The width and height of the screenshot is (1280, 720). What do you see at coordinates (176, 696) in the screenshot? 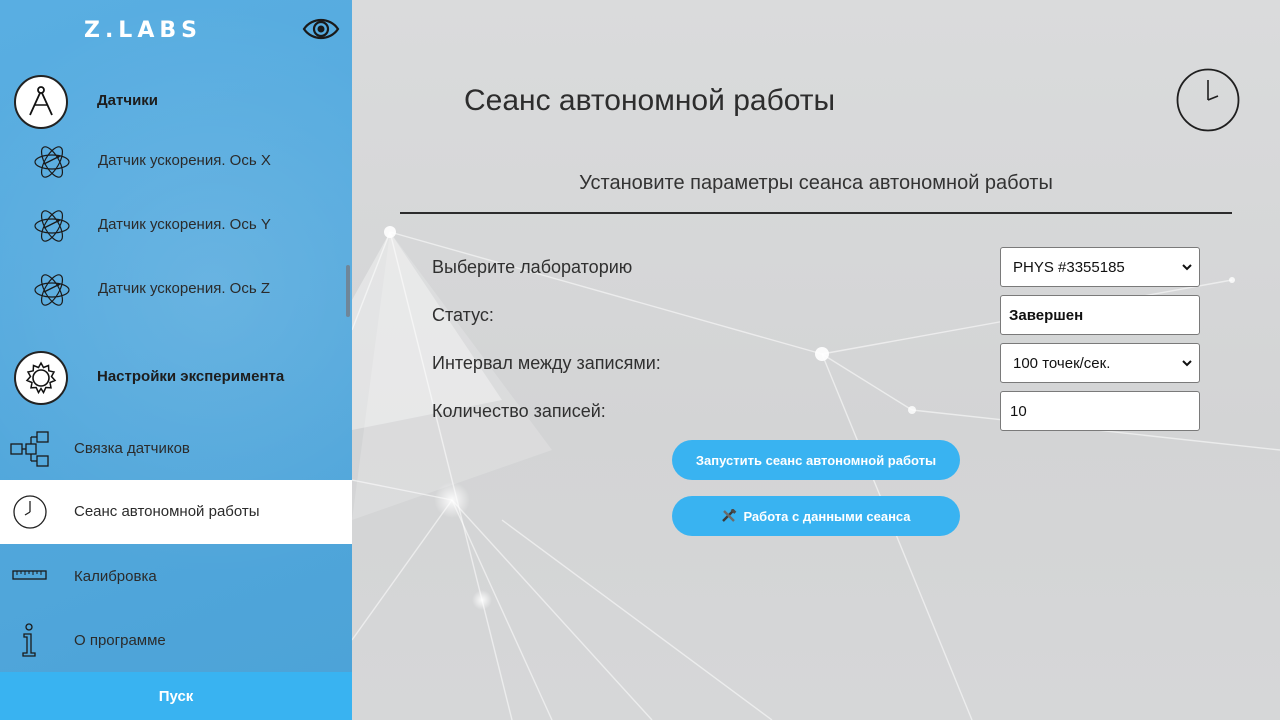
I see `start-button: Пуск` at bounding box center [176, 696].